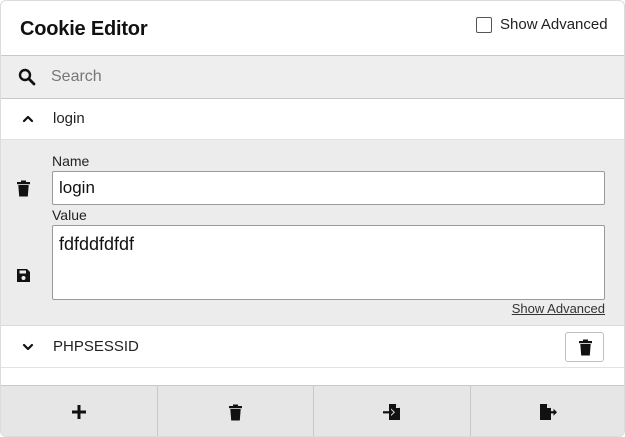  I want to click on name-field, so click(328, 188).